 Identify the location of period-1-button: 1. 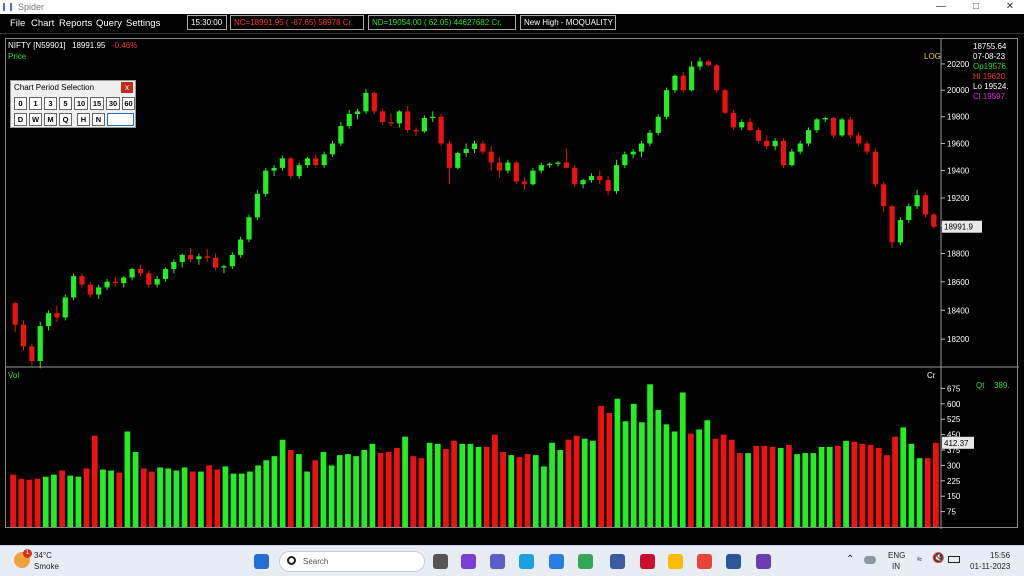
(35, 103).